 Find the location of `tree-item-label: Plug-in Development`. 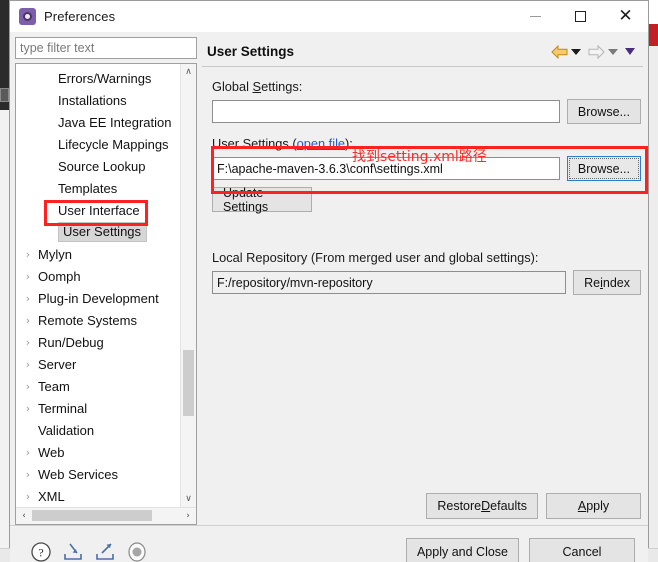

tree-item-label: Plug-in Development is located at coordinates (98, 298).